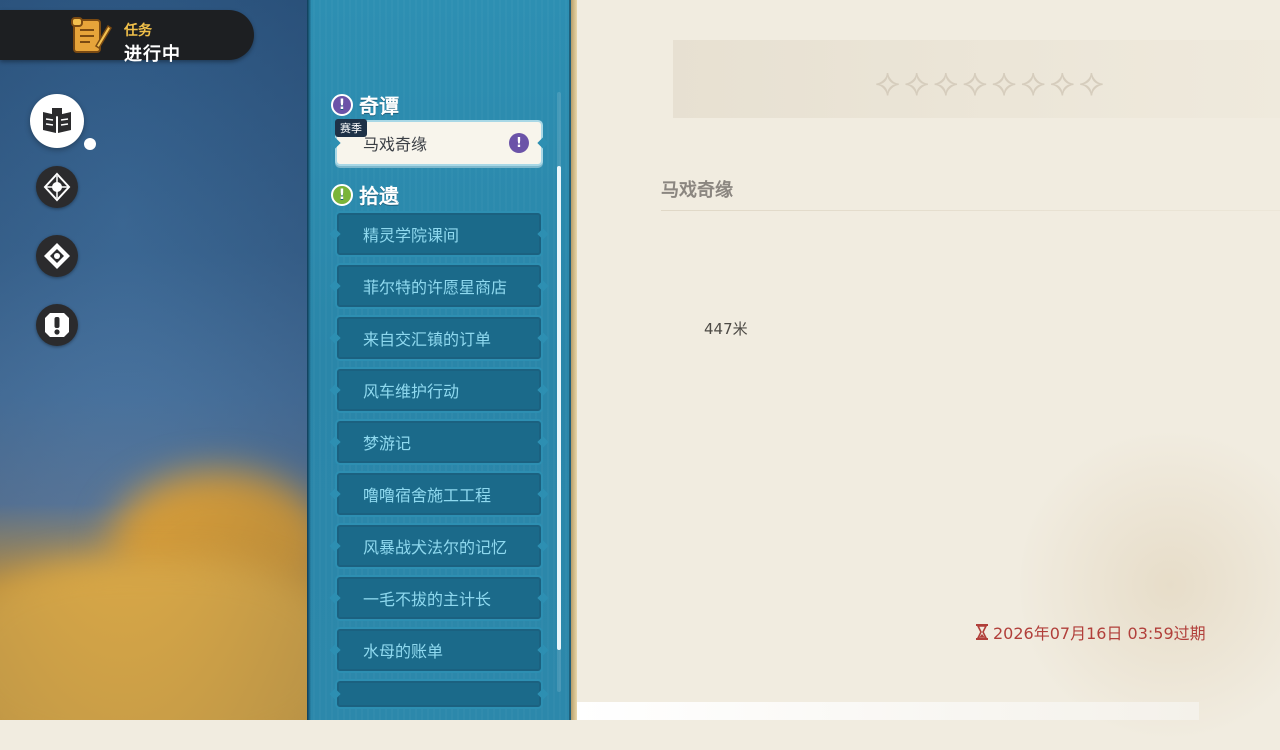  I want to click on quest-item: 来自交汇镇的订单, so click(439, 338).